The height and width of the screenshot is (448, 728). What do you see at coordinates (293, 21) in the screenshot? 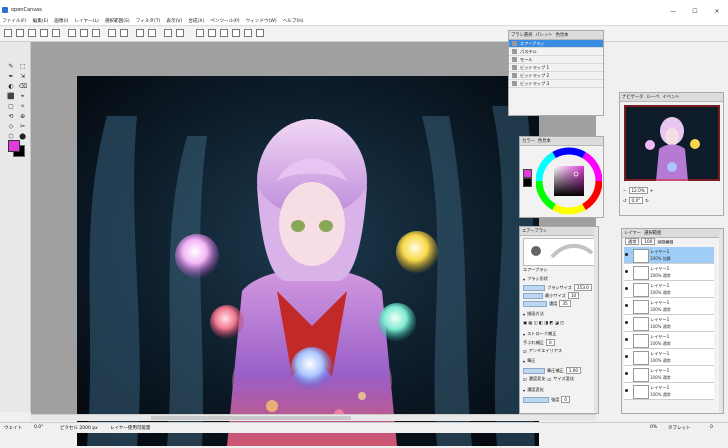
I see `menu-help: ヘルプ(H)` at bounding box center [293, 21].